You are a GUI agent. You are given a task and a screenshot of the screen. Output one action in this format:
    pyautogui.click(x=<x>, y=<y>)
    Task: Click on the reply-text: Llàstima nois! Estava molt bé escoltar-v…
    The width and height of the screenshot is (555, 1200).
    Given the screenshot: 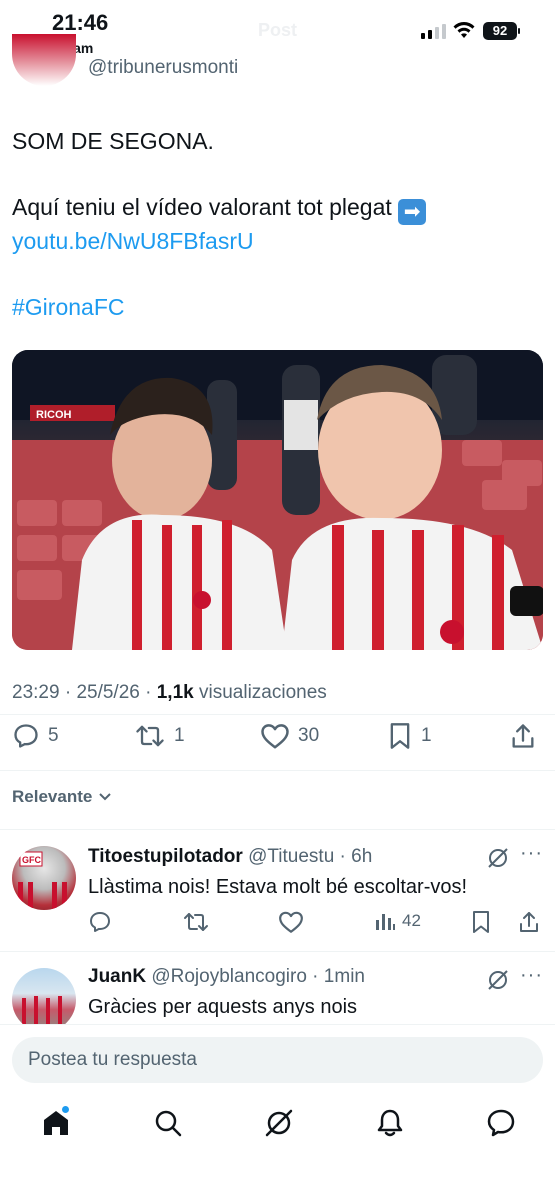 What is the action you would take?
    pyautogui.click(x=278, y=887)
    